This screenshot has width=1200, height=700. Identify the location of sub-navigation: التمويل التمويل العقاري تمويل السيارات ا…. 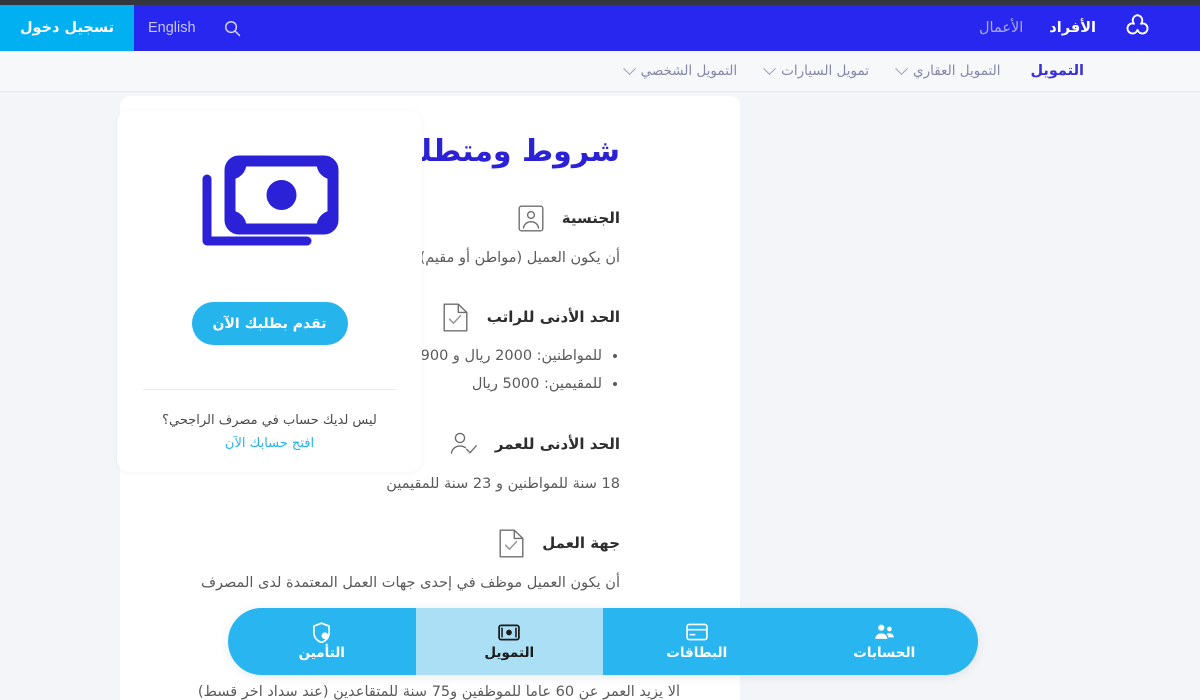
(600, 71).